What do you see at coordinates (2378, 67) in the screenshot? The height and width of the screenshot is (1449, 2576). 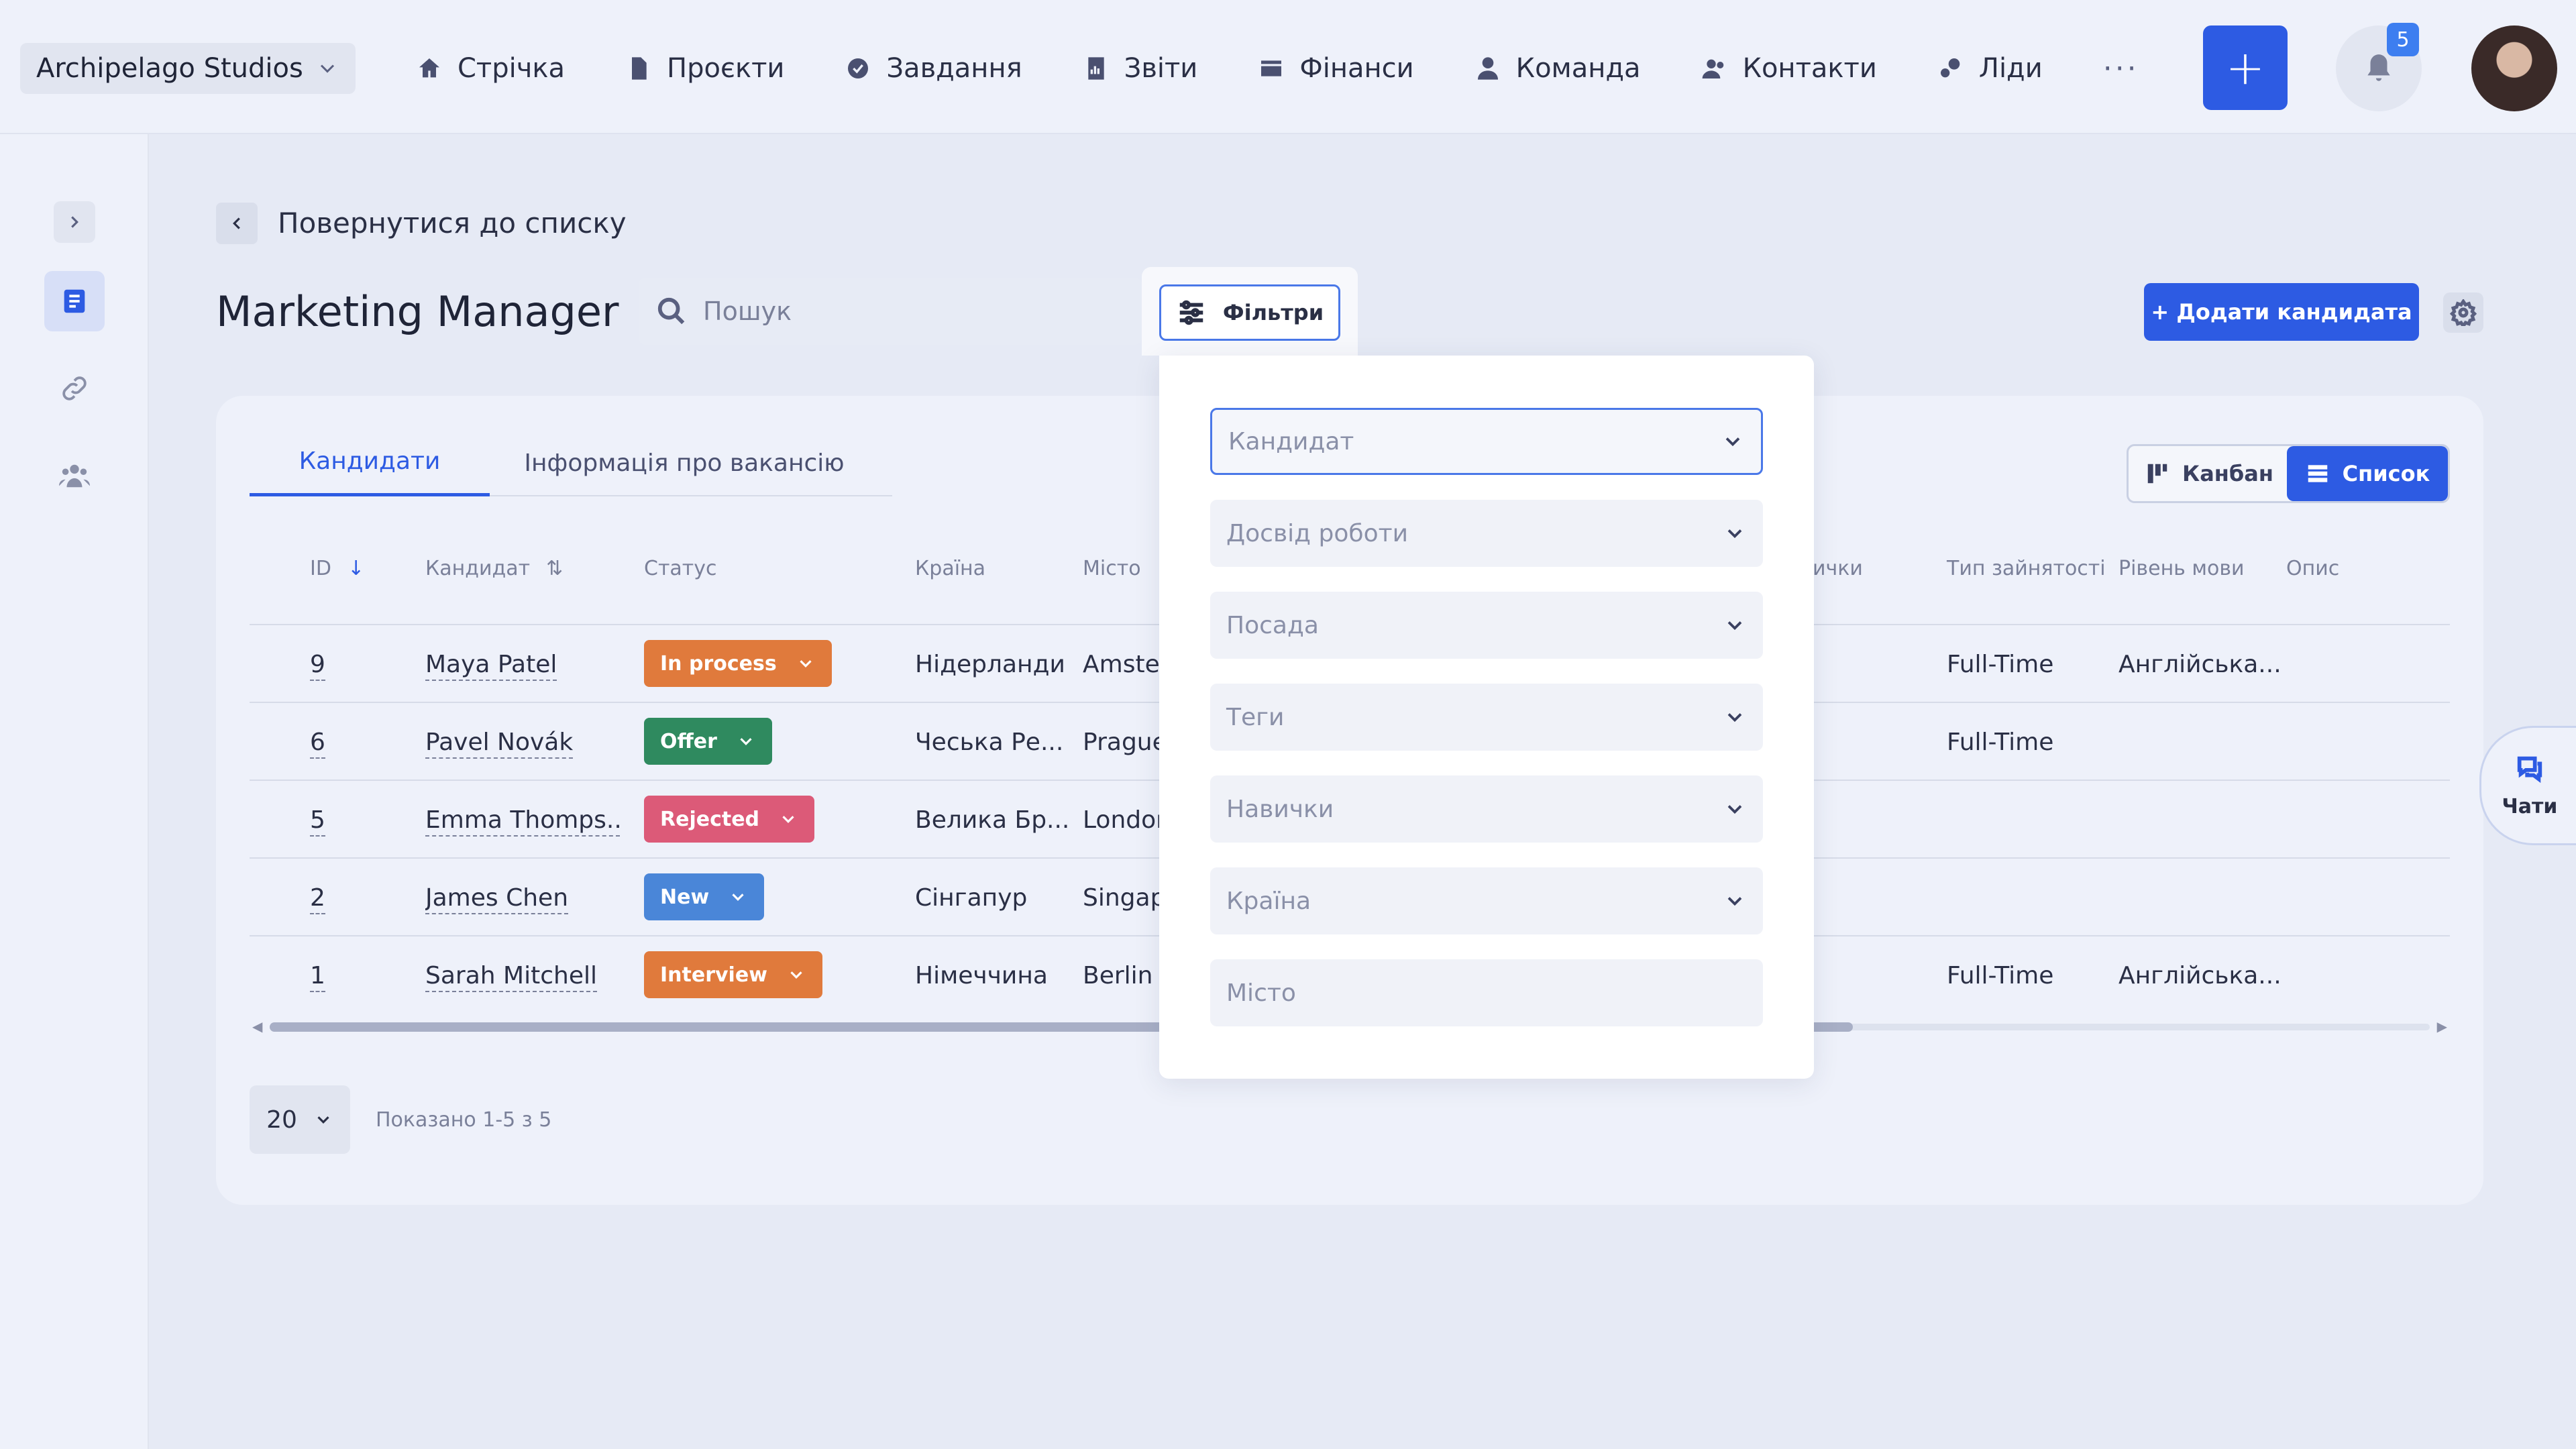 I see `bell-icon` at bounding box center [2378, 67].